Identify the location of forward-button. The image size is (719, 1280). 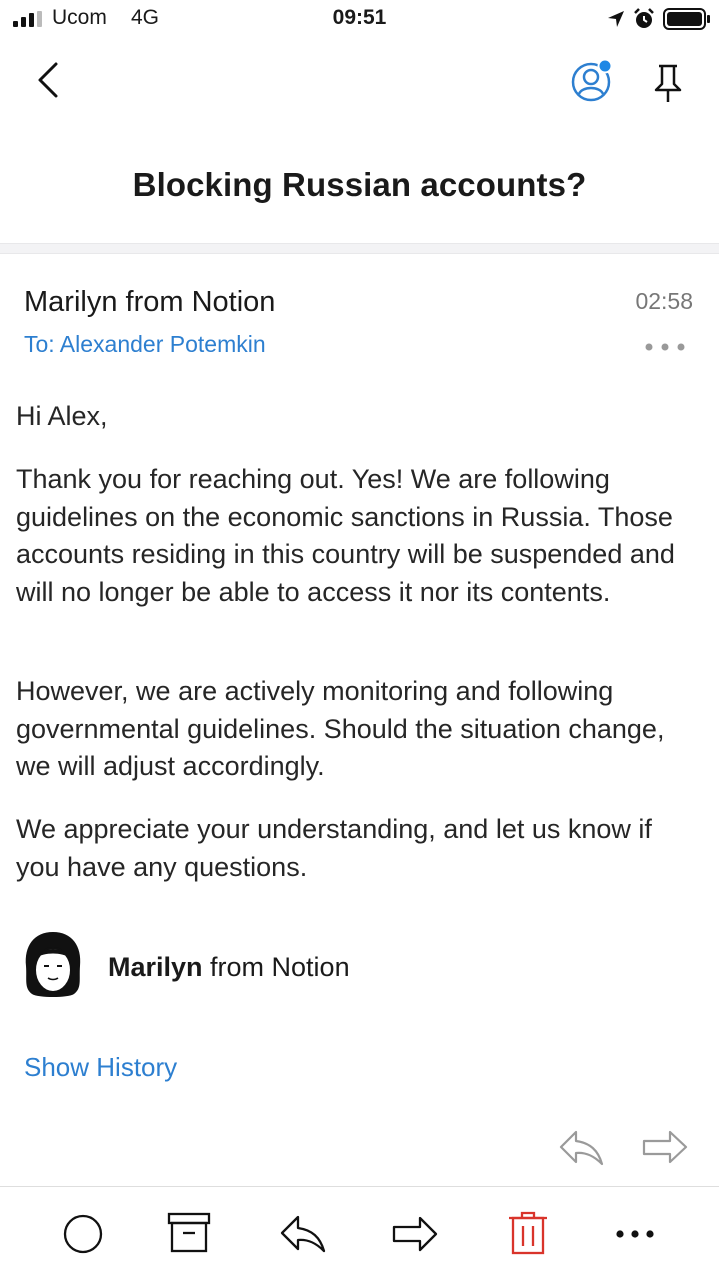
(415, 1234).